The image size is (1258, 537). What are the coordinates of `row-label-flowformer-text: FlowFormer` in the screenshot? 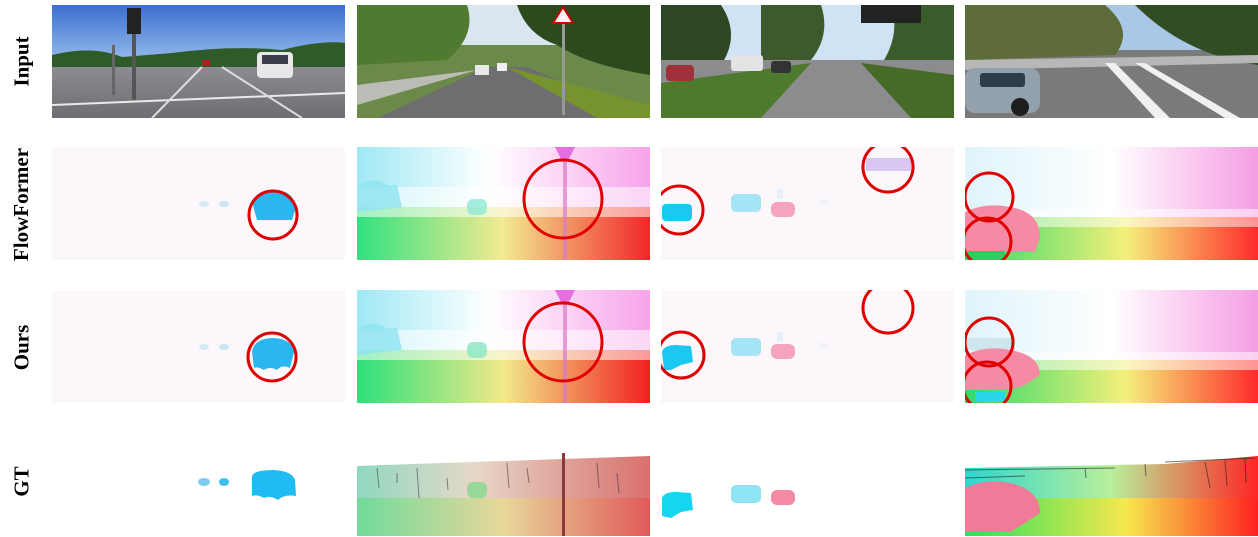 It's located at (21, 204).